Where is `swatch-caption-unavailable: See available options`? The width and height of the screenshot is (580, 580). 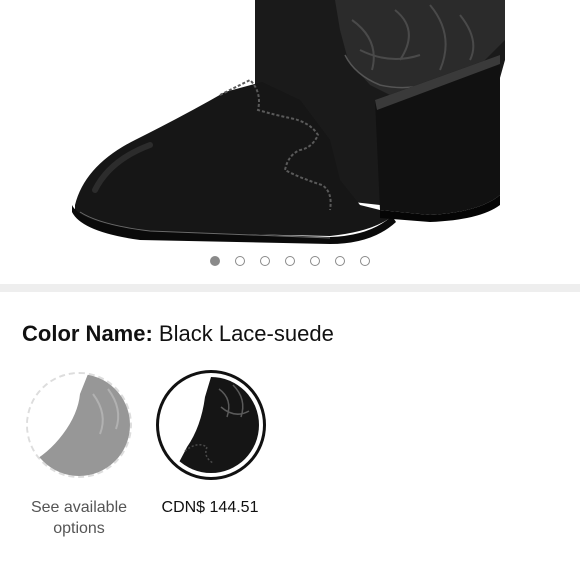 swatch-caption-unavailable: See available options is located at coordinates (79, 518).